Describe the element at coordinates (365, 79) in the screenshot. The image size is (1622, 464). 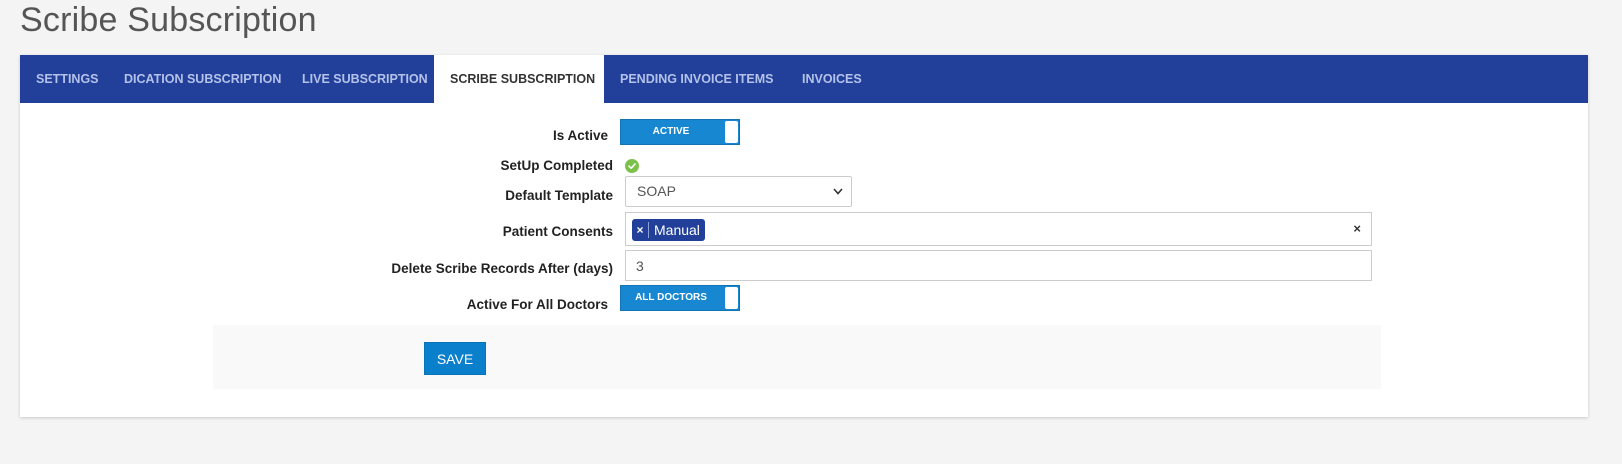
I see `tab-live-subscription: LIVE SUBSCRIPTION` at that location.